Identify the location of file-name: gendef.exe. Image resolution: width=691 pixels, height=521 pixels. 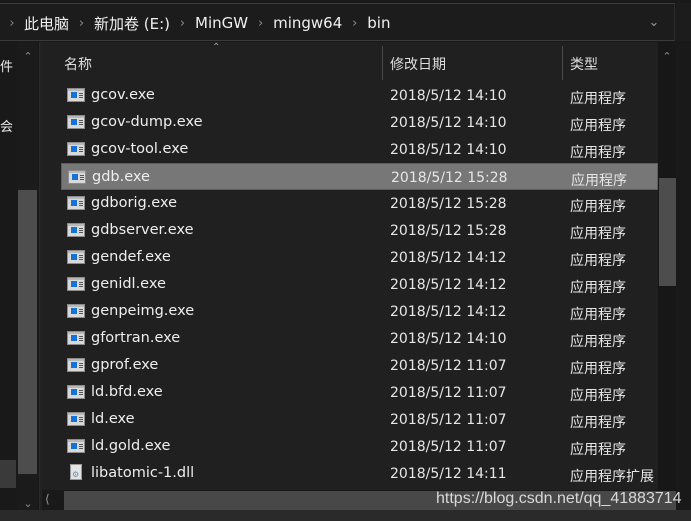
(131, 257).